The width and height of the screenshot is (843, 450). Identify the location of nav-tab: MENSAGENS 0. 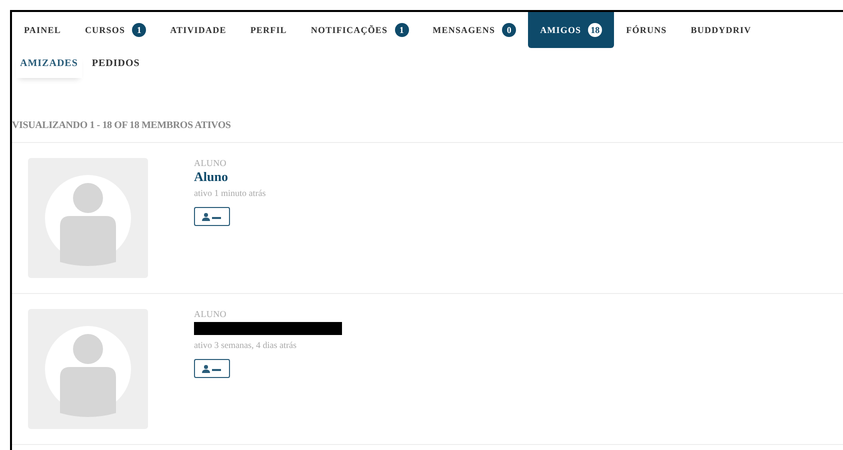
(474, 30).